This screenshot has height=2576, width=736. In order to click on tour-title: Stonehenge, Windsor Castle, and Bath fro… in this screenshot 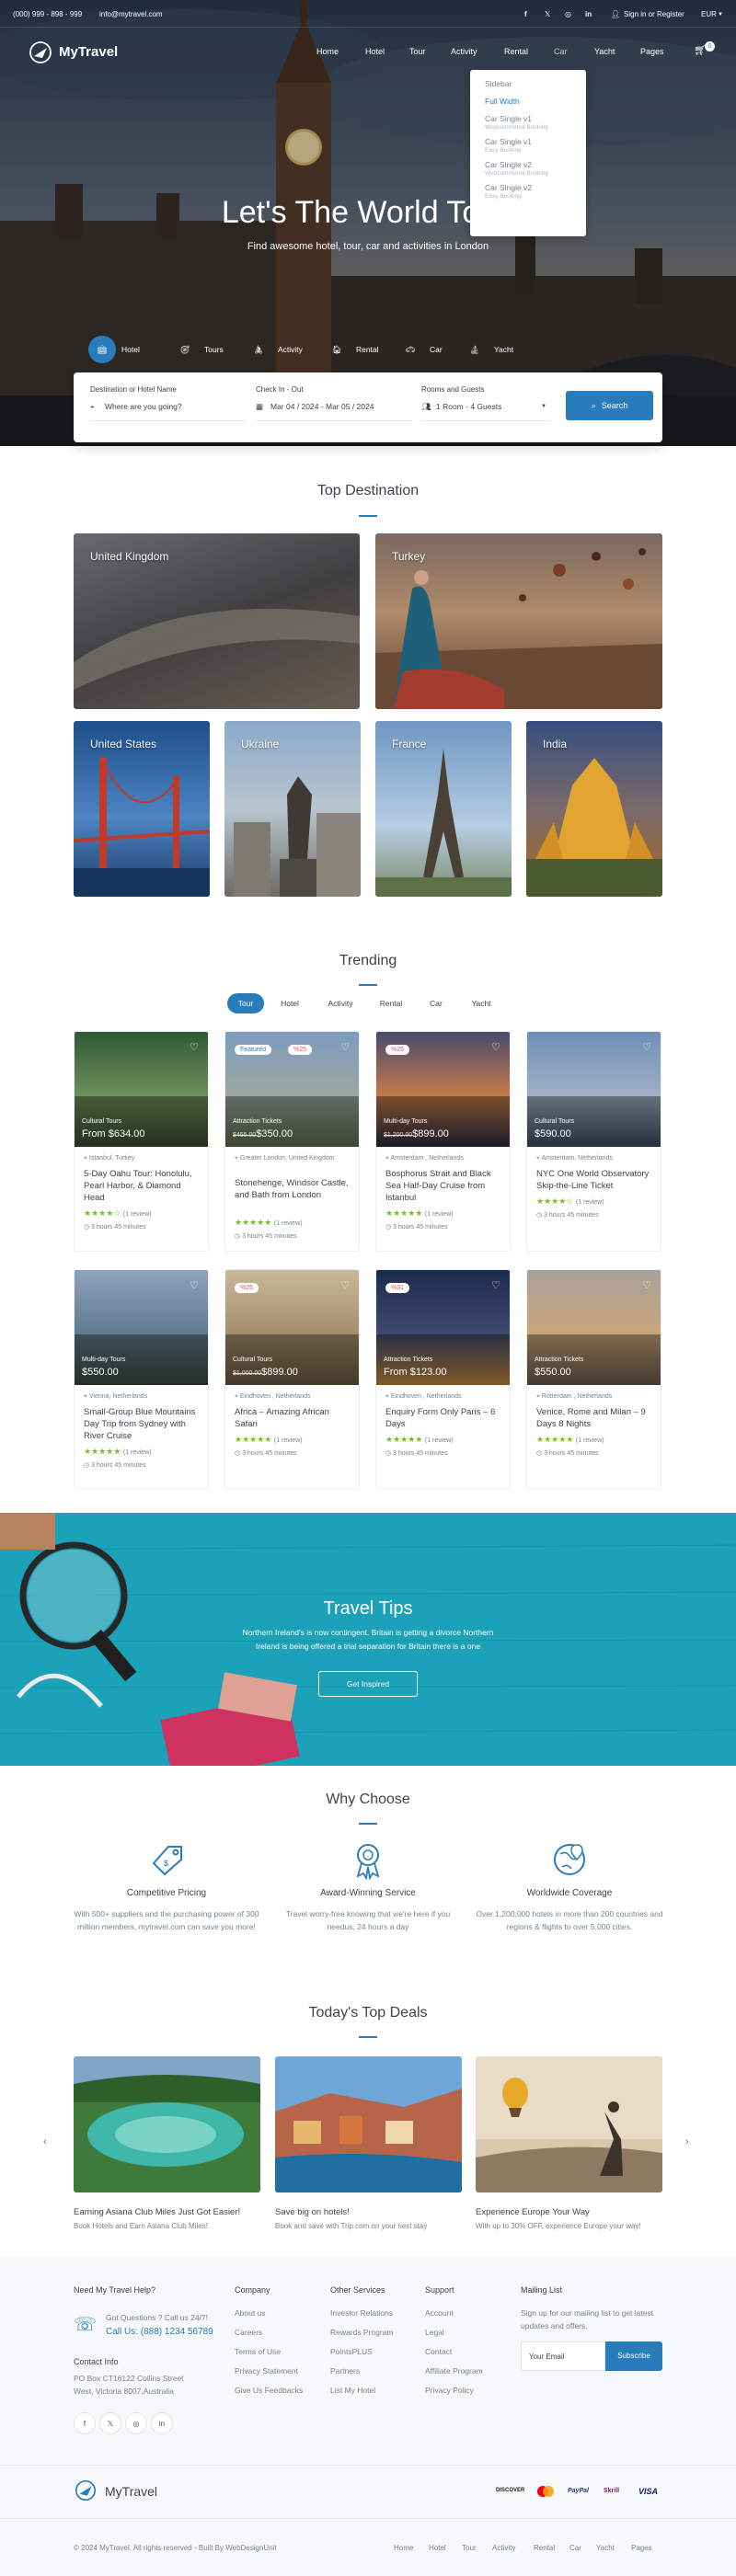, I will do `click(294, 1189)`.